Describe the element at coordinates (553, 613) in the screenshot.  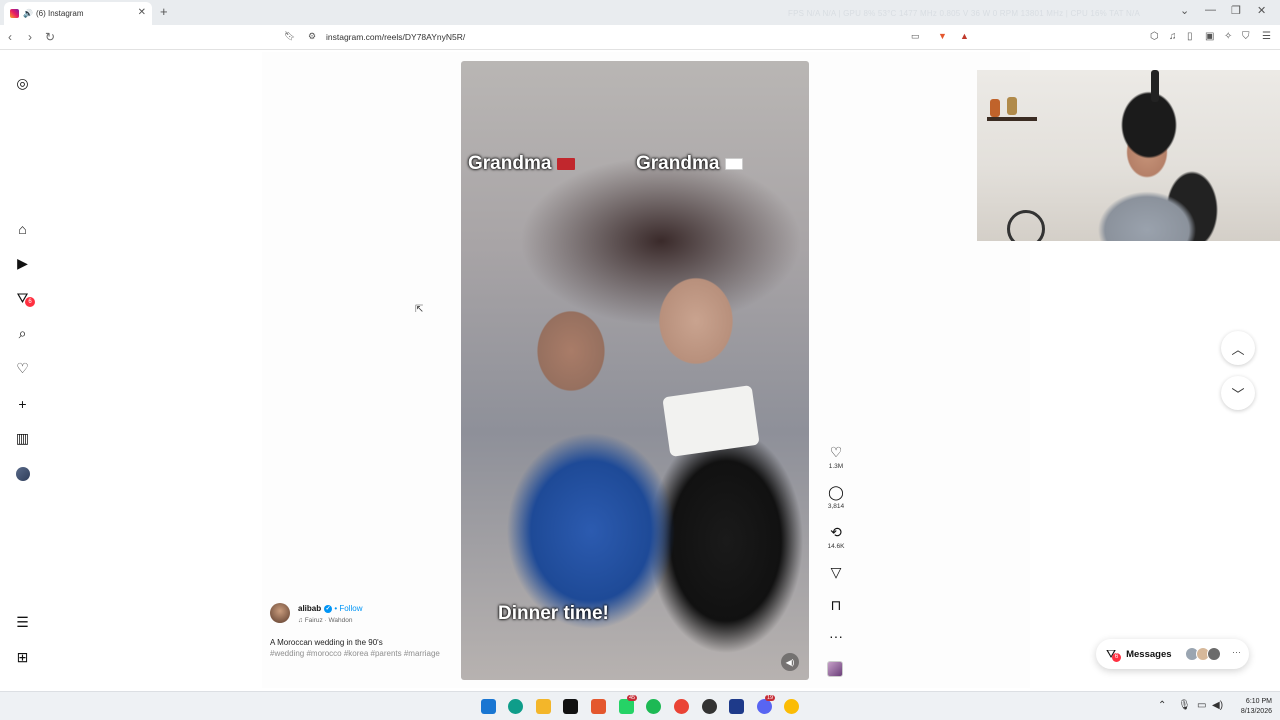
I see `video-caption-overlay: Dinner time!` at that location.